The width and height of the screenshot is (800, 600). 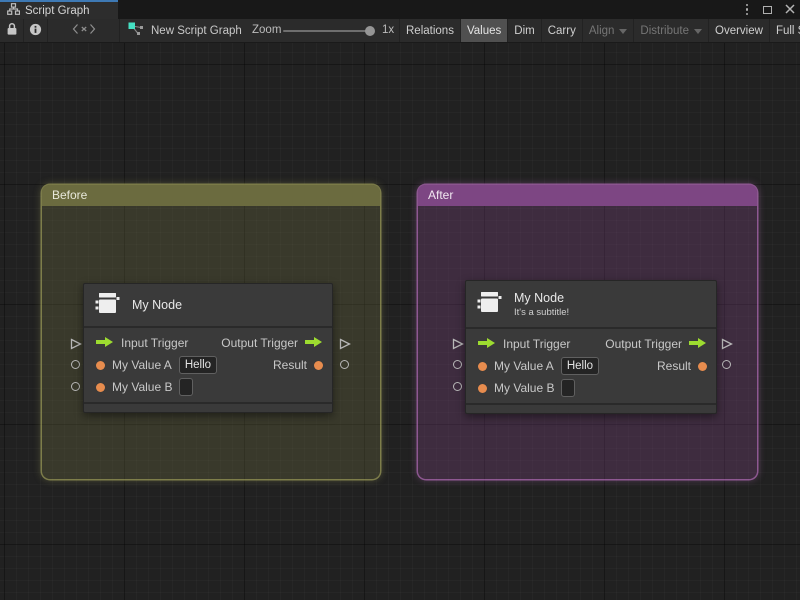 I want to click on toolbar-button-values: Values, so click(x=483, y=30).